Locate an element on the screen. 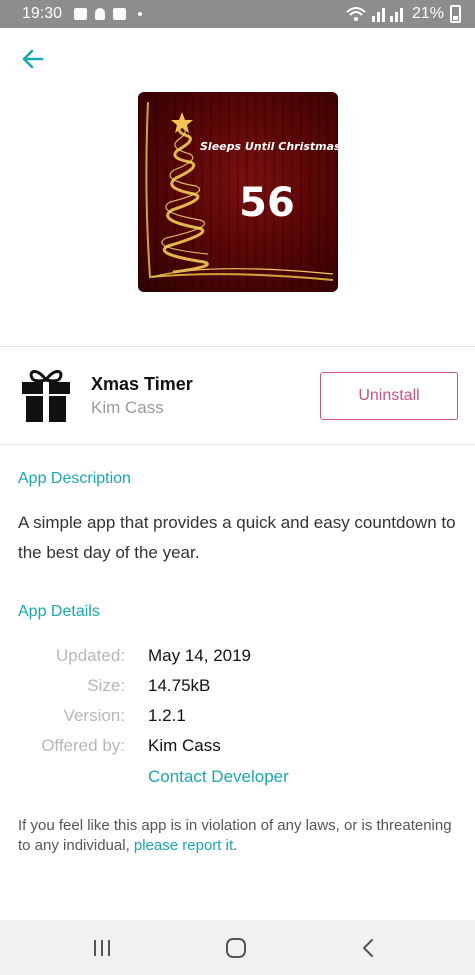 The width and height of the screenshot is (475, 975). status-time: 19:30 is located at coordinates (42, 13).